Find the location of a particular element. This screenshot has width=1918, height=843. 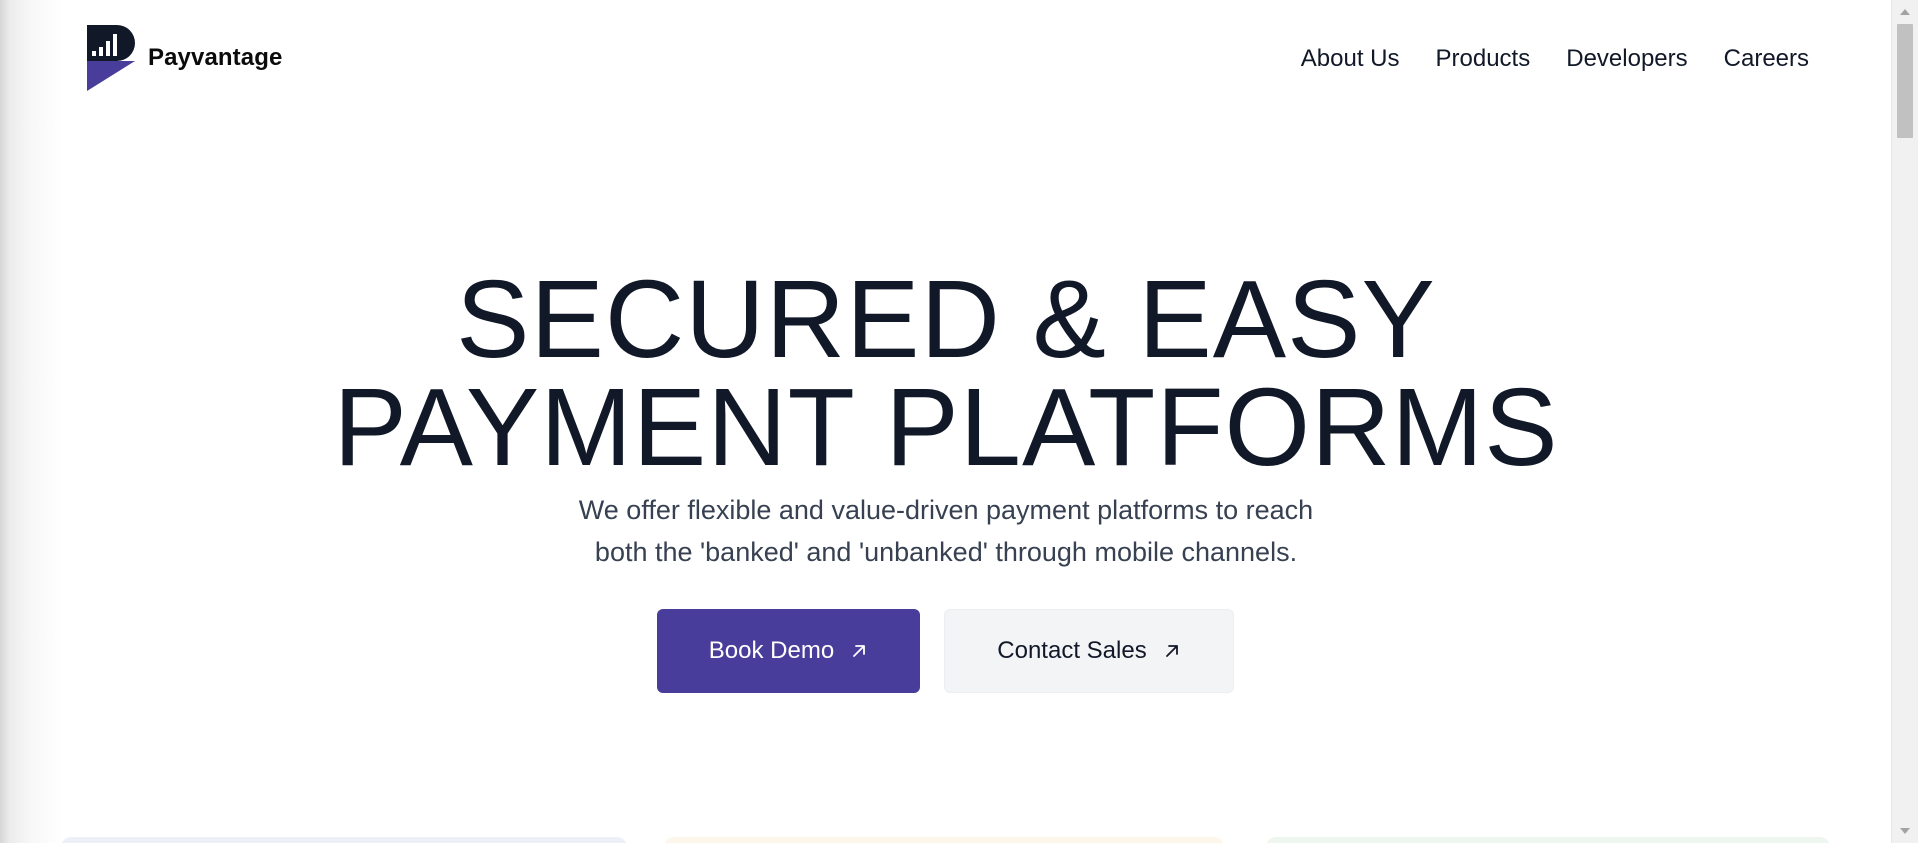

hero-title-line-2: PAYMENT PLATFORMS is located at coordinates (946, 427).